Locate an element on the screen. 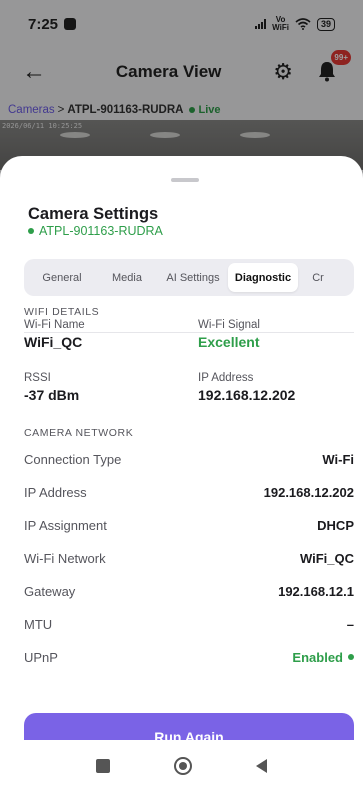 The image size is (363, 792). sheet-drag-handle is located at coordinates (185, 180).